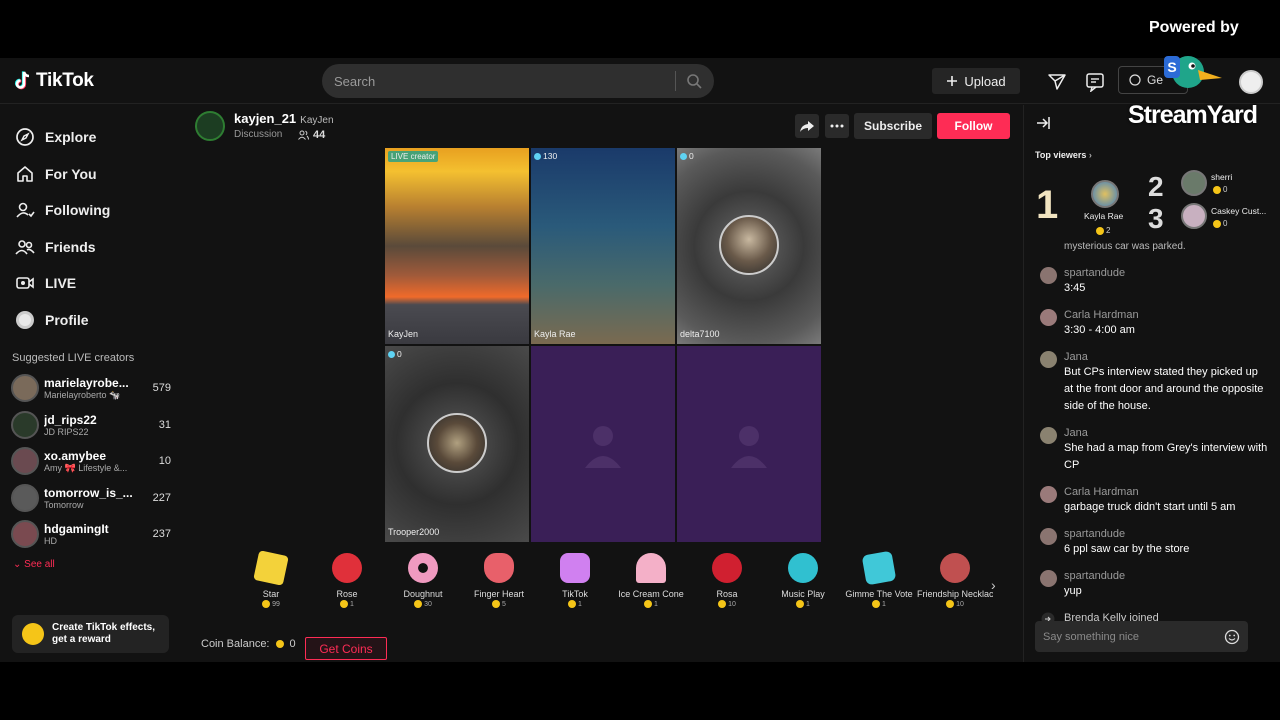 Image resolution: width=1280 pixels, height=720 pixels. I want to click on gem-icon, so click(683, 156).